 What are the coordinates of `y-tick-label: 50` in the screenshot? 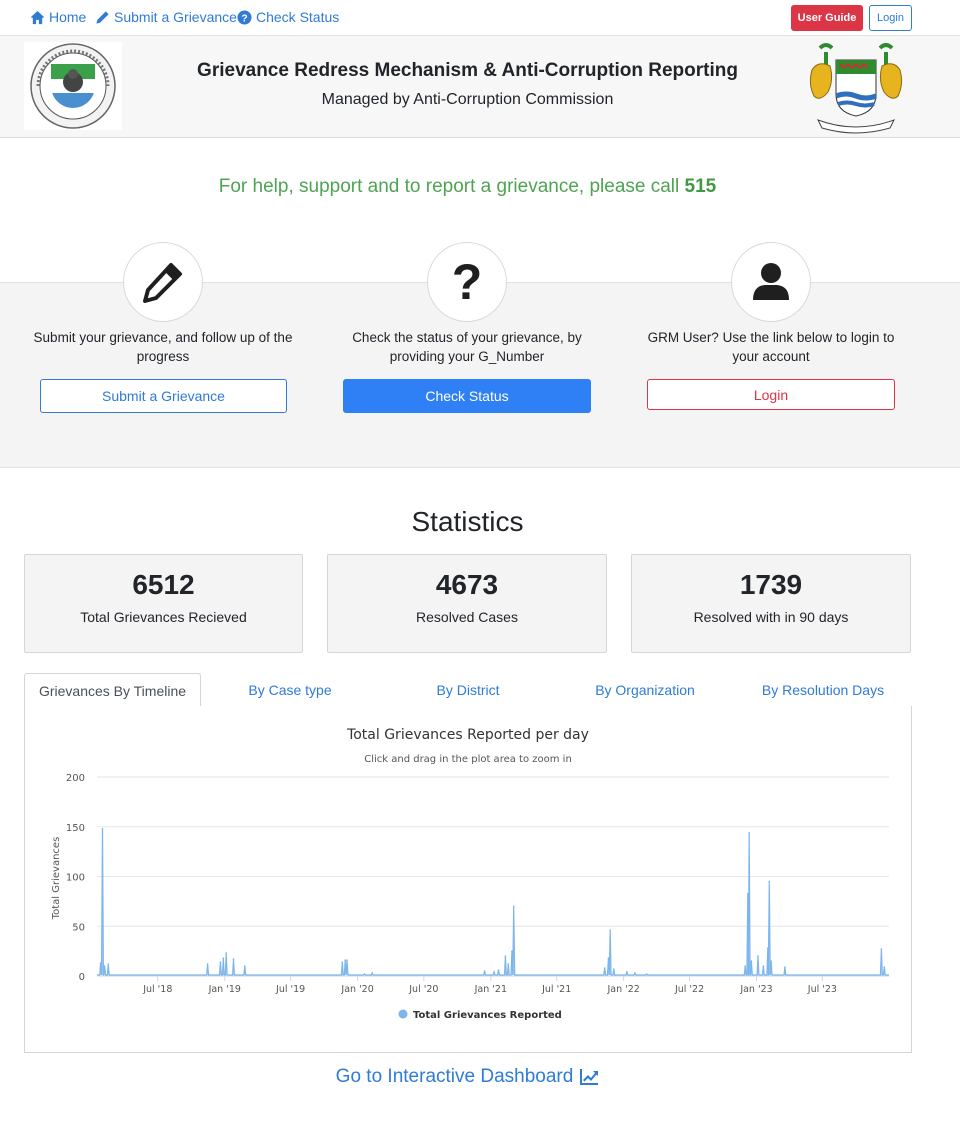 It's located at (78, 927).